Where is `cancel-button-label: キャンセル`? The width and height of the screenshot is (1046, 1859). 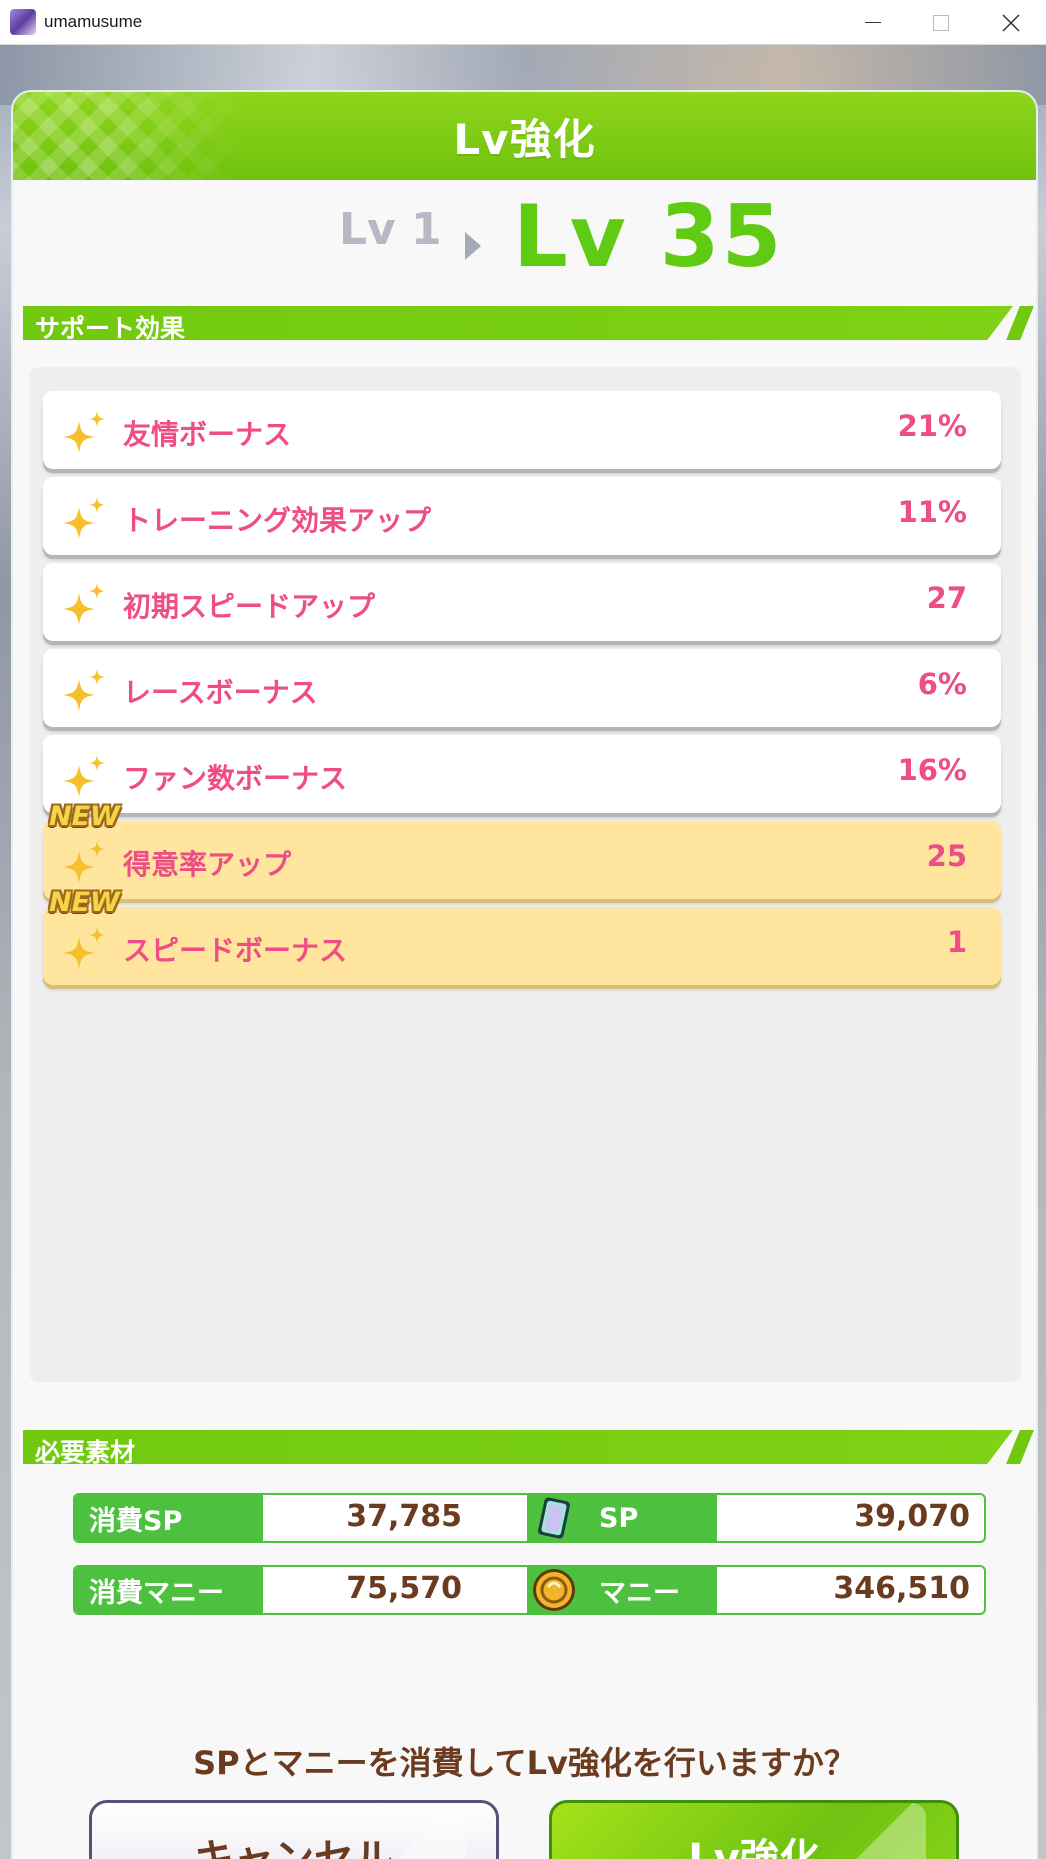 cancel-button-label: キャンセル is located at coordinates (294, 1847).